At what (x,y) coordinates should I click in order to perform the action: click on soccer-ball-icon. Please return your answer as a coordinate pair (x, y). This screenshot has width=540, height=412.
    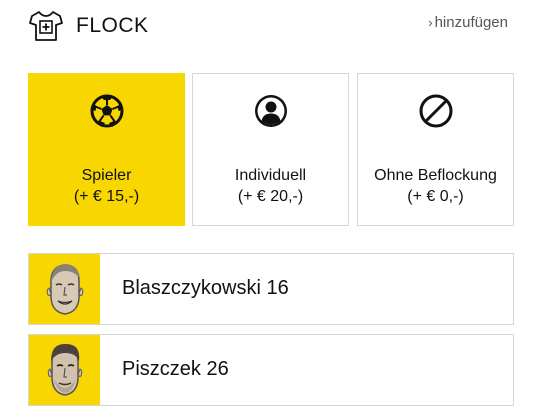
    Looking at the image, I should click on (106, 111).